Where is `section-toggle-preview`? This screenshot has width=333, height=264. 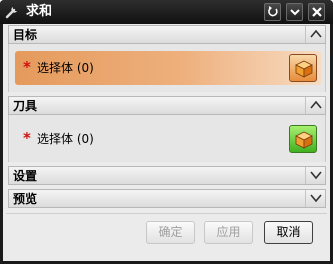
section-toggle-preview is located at coordinates (315, 198).